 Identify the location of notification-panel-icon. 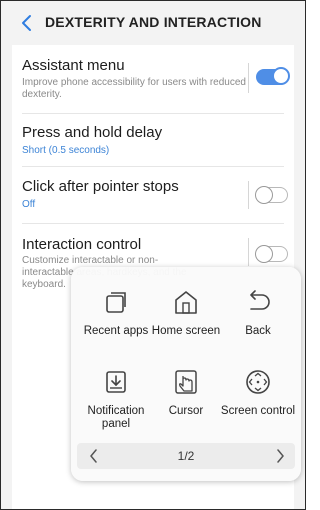
(116, 382).